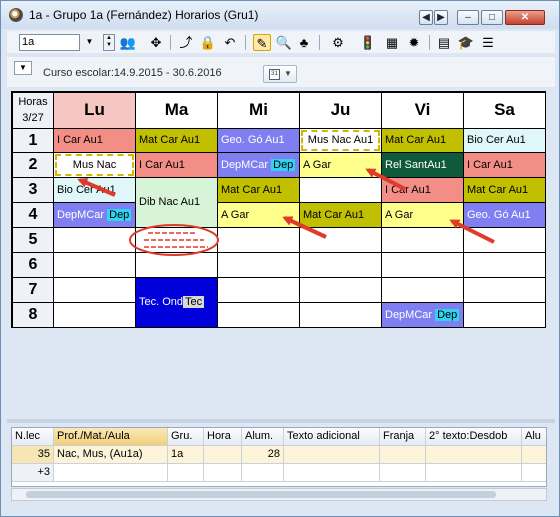 The width and height of the screenshot is (560, 517). Describe the element at coordinates (156, 42) in the screenshot. I see `move-icon: ✥` at that location.